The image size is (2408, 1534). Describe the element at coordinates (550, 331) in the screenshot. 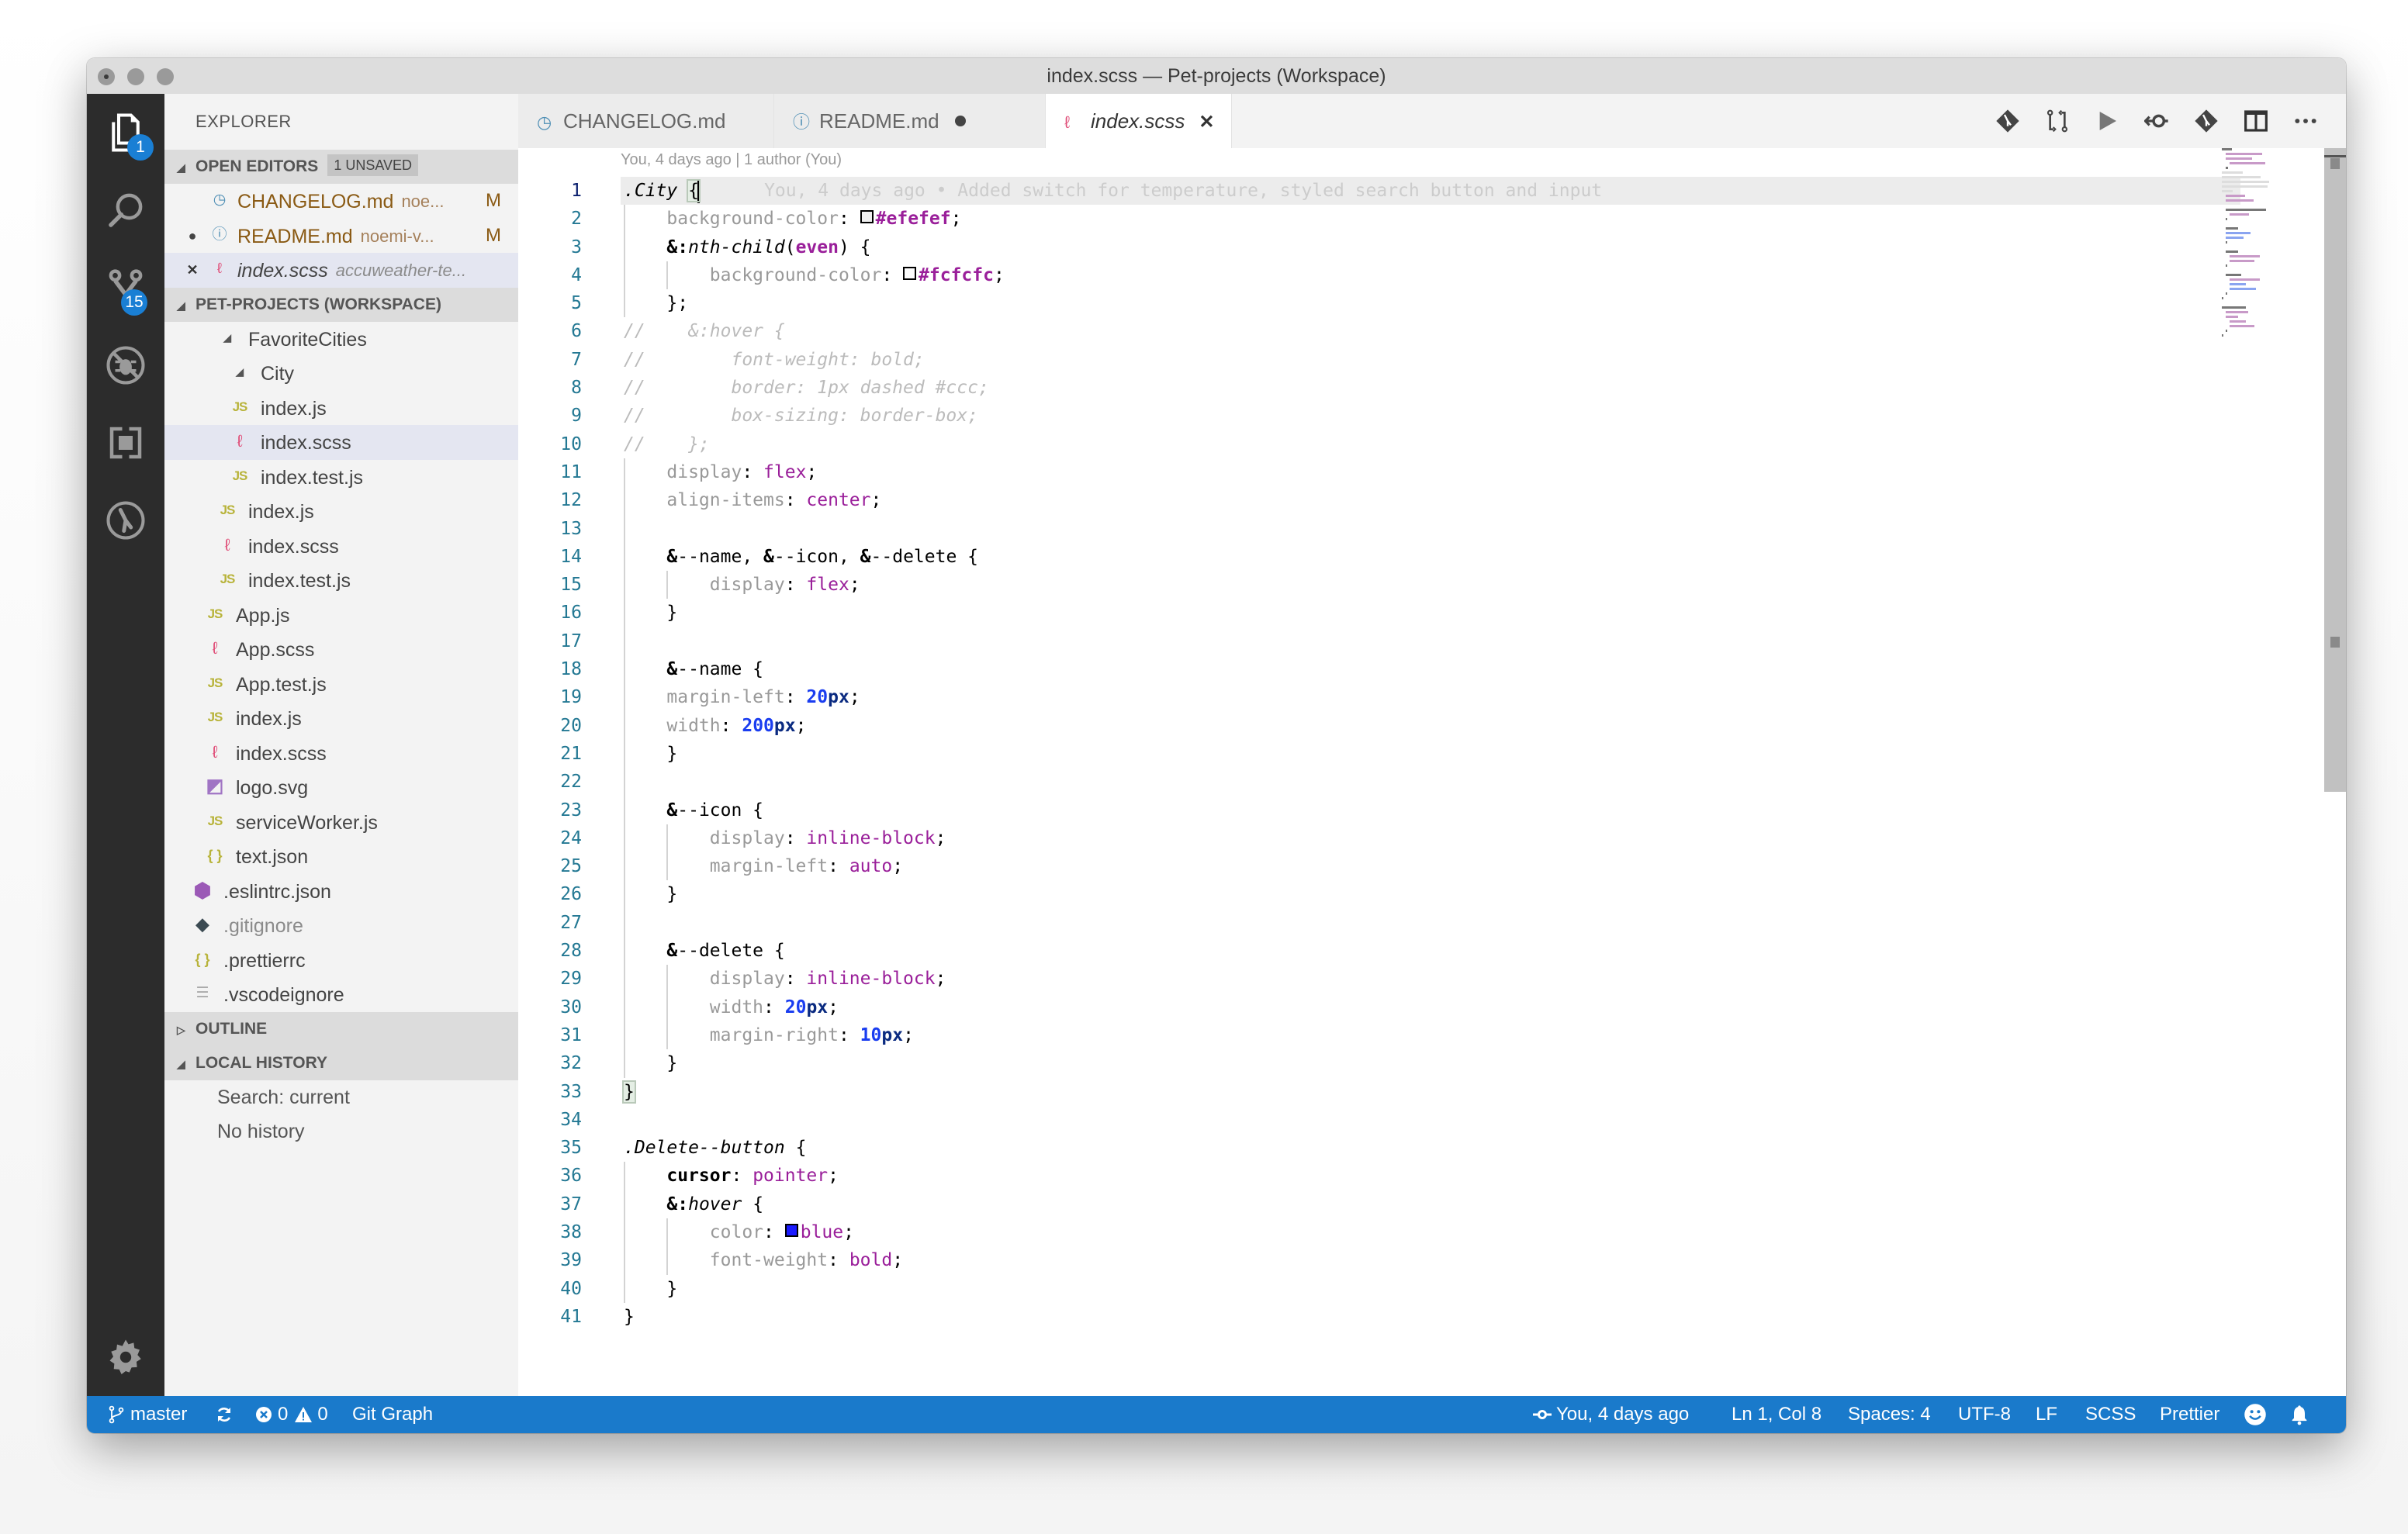

I see `line-number: 6` at that location.